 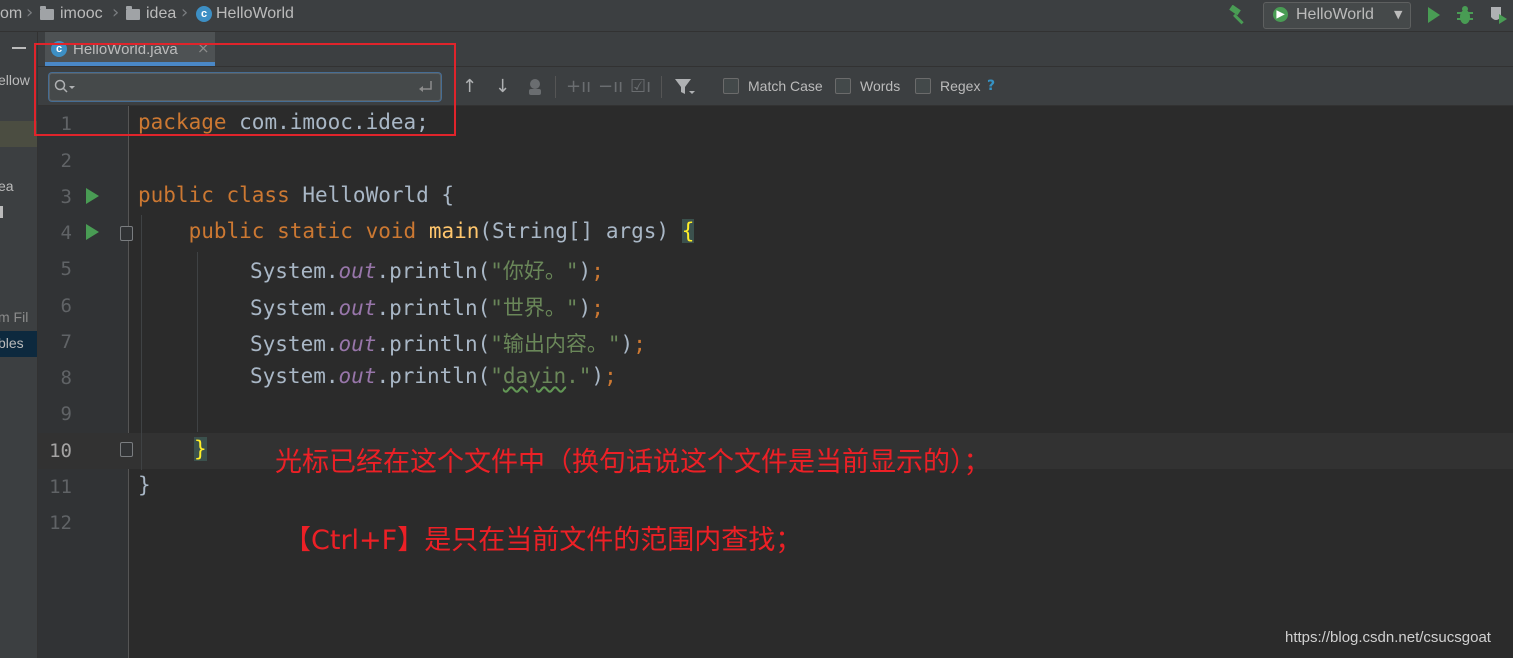 What do you see at coordinates (255, 14) in the screenshot?
I see `breadcrumb-item-helloworld: HelloWorld` at bounding box center [255, 14].